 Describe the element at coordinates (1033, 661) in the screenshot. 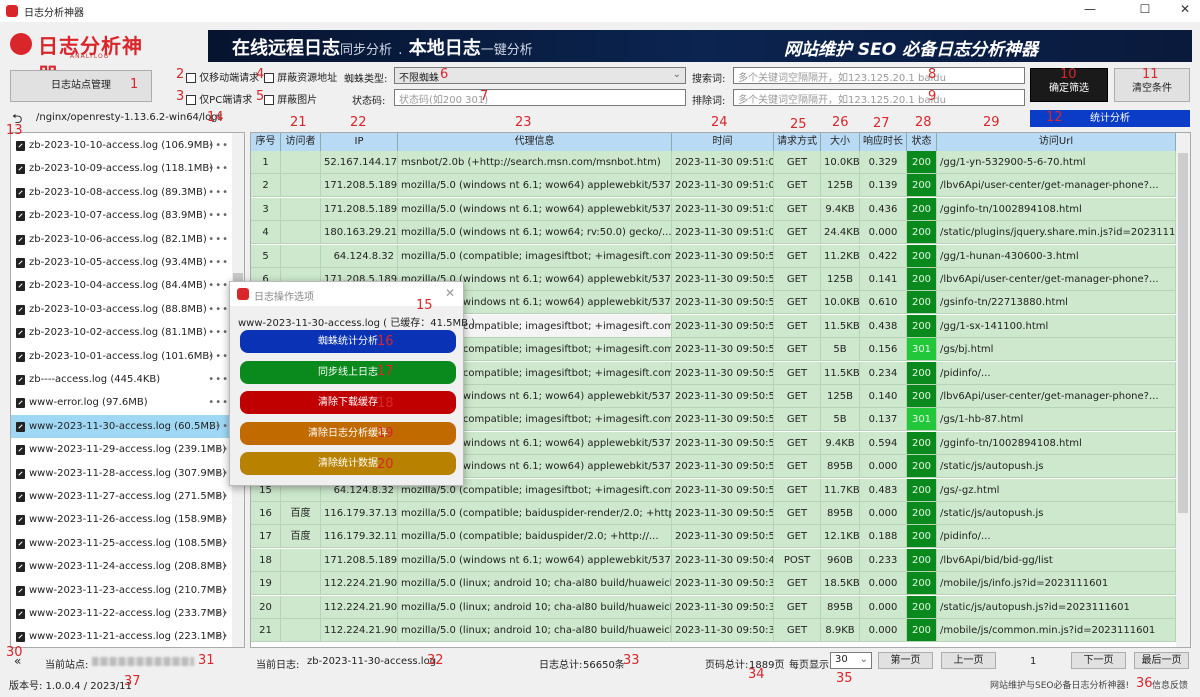

I see `current-page: 1` at that location.